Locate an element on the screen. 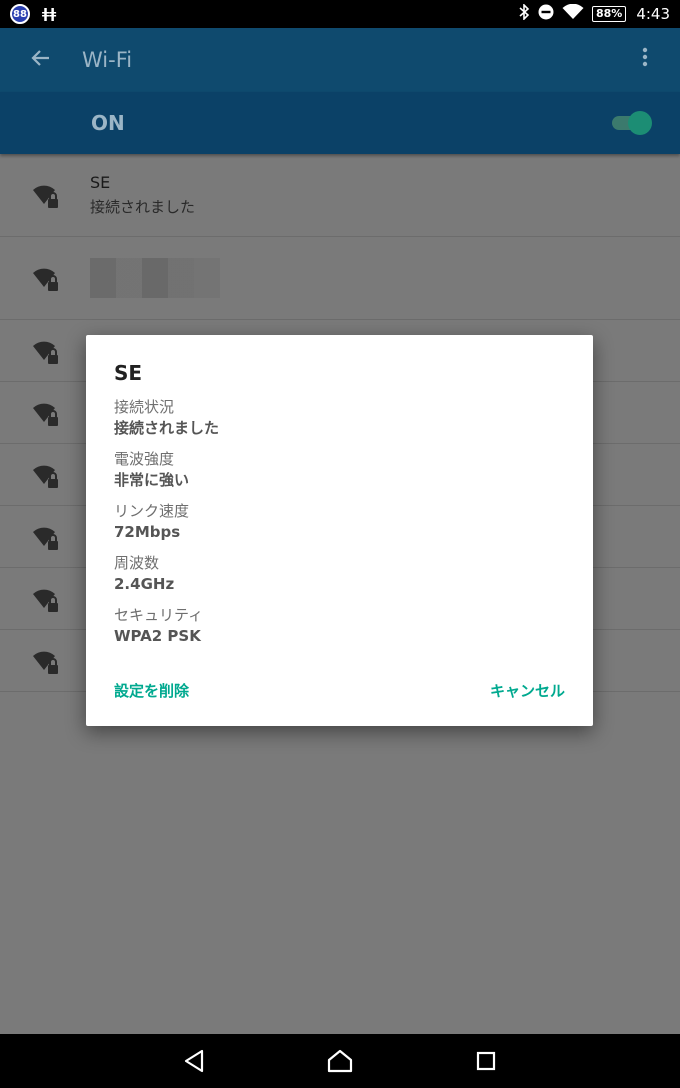 The height and width of the screenshot is (1088, 680). wifi-toggle is located at coordinates (632, 123).